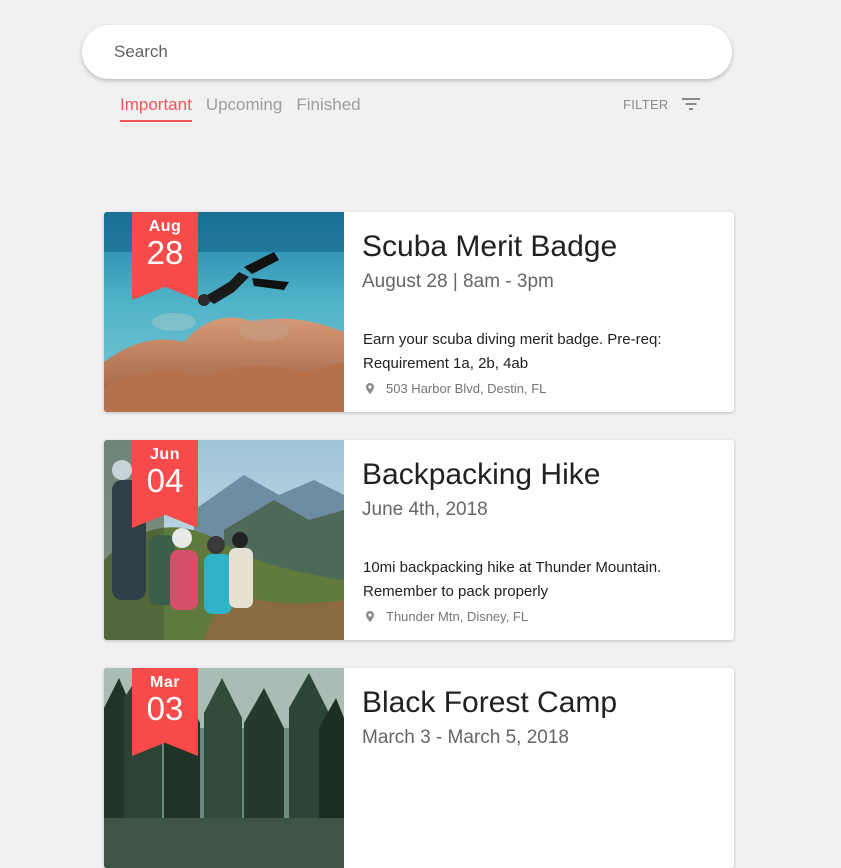  I want to click on date-ribbon: Jun 04, so click(165, 484).